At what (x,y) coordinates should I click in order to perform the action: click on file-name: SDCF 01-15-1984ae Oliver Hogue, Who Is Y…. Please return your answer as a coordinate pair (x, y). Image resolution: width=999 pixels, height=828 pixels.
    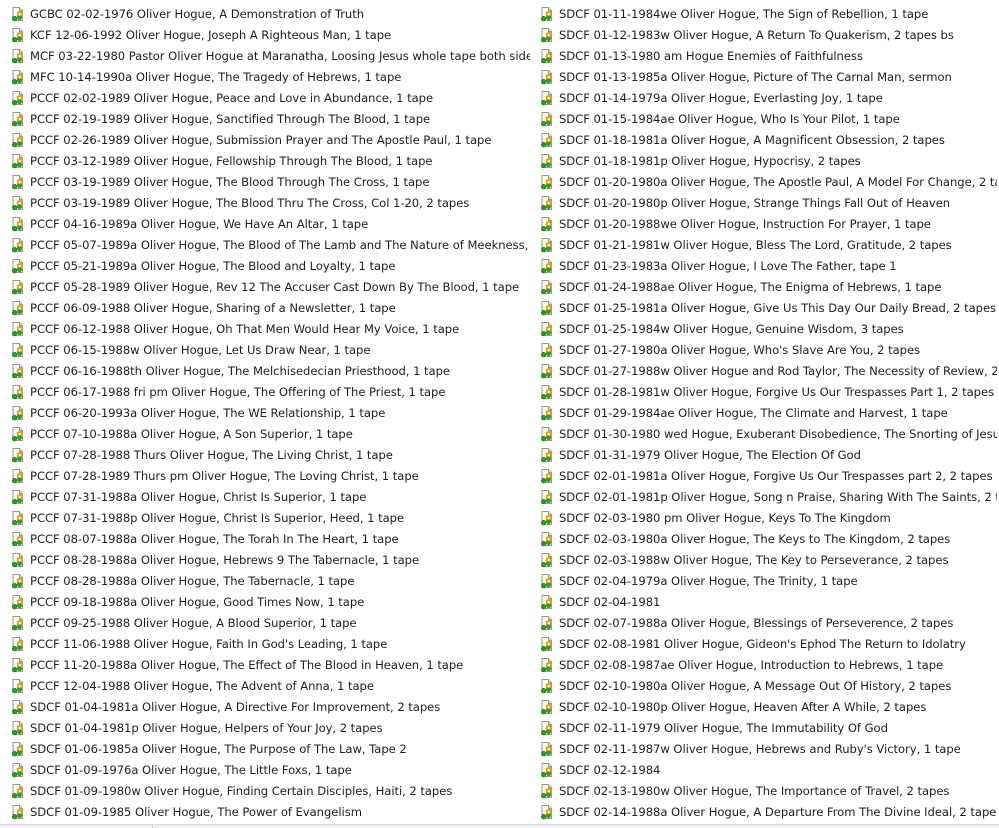
    Looking at the image, I should click on (729, 118).